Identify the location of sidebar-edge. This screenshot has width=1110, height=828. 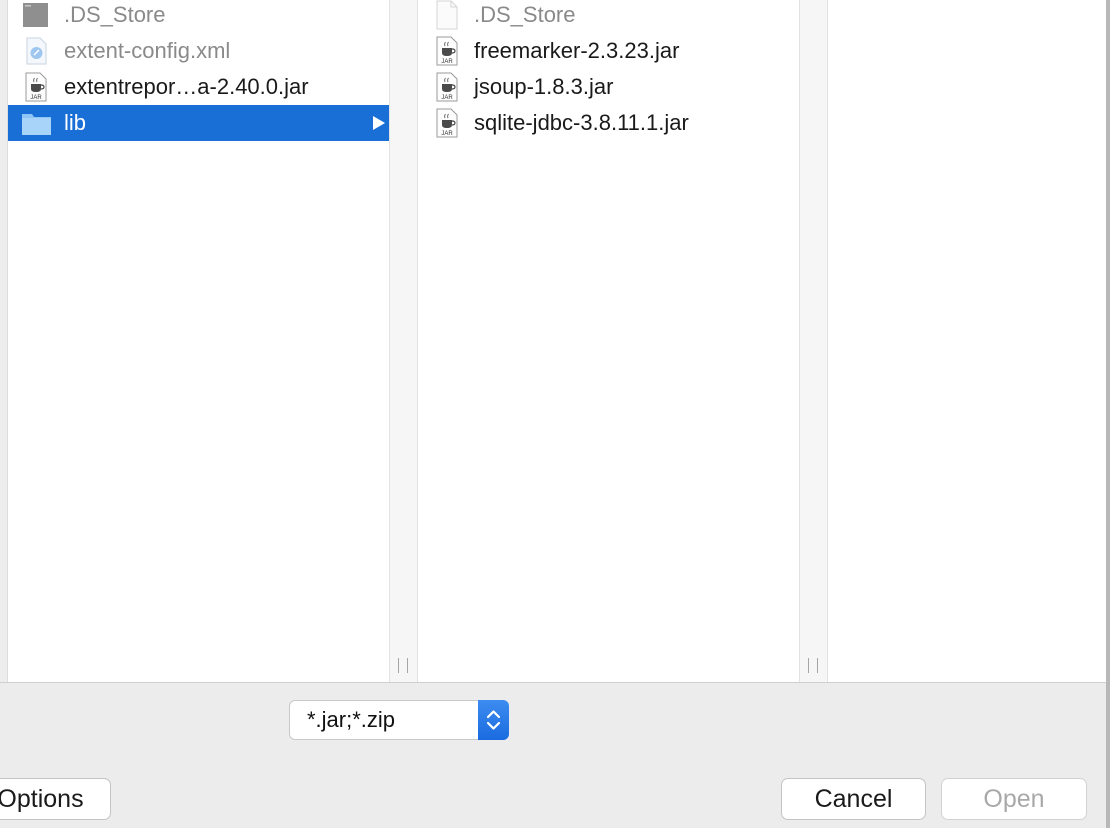
(4, 341).